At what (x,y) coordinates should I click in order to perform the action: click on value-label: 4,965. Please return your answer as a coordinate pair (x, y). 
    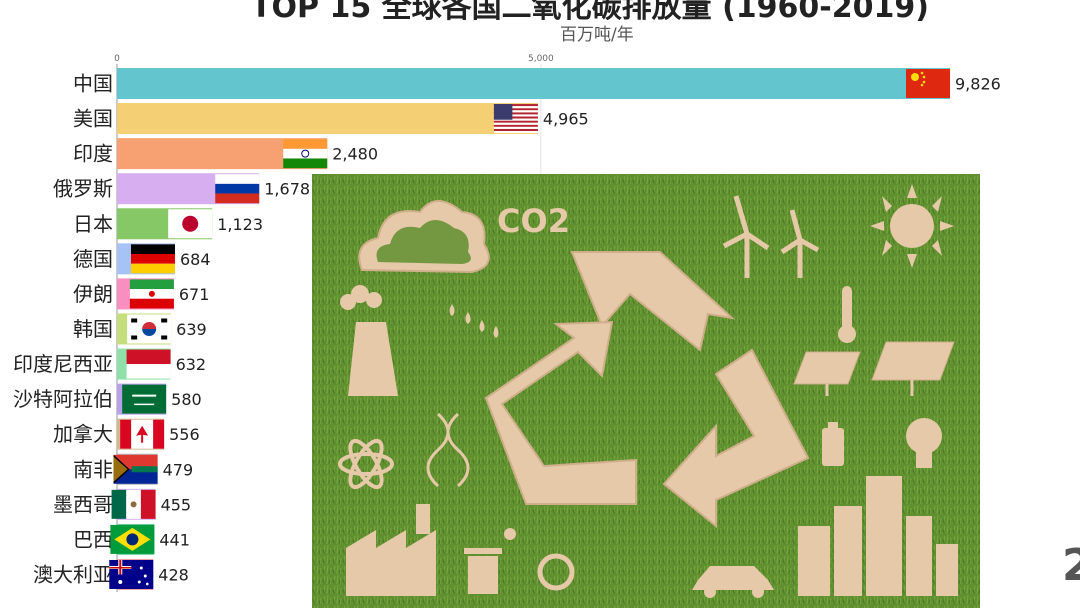
    Looking at the image, I should click on (566, 119).